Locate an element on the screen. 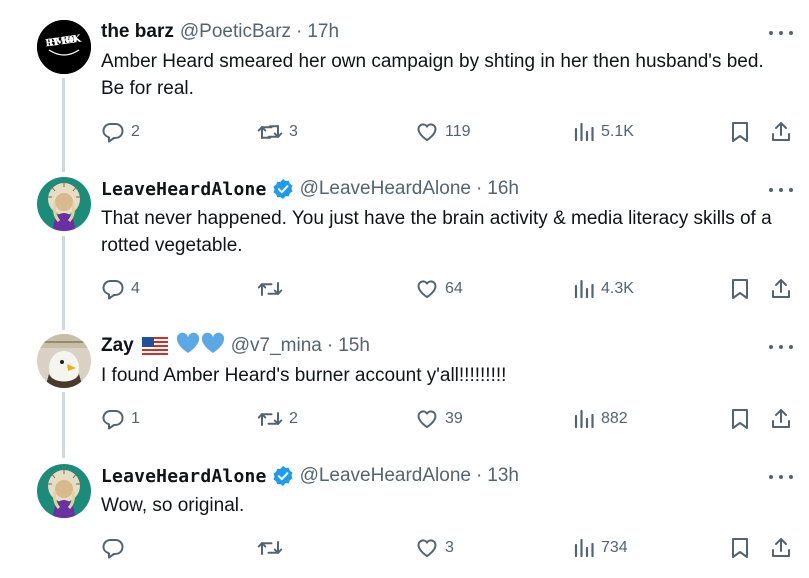 Image resolution: width=809 pixels, height=578 pixels. retweet-count: 3 is located at coordinates (293, 131).